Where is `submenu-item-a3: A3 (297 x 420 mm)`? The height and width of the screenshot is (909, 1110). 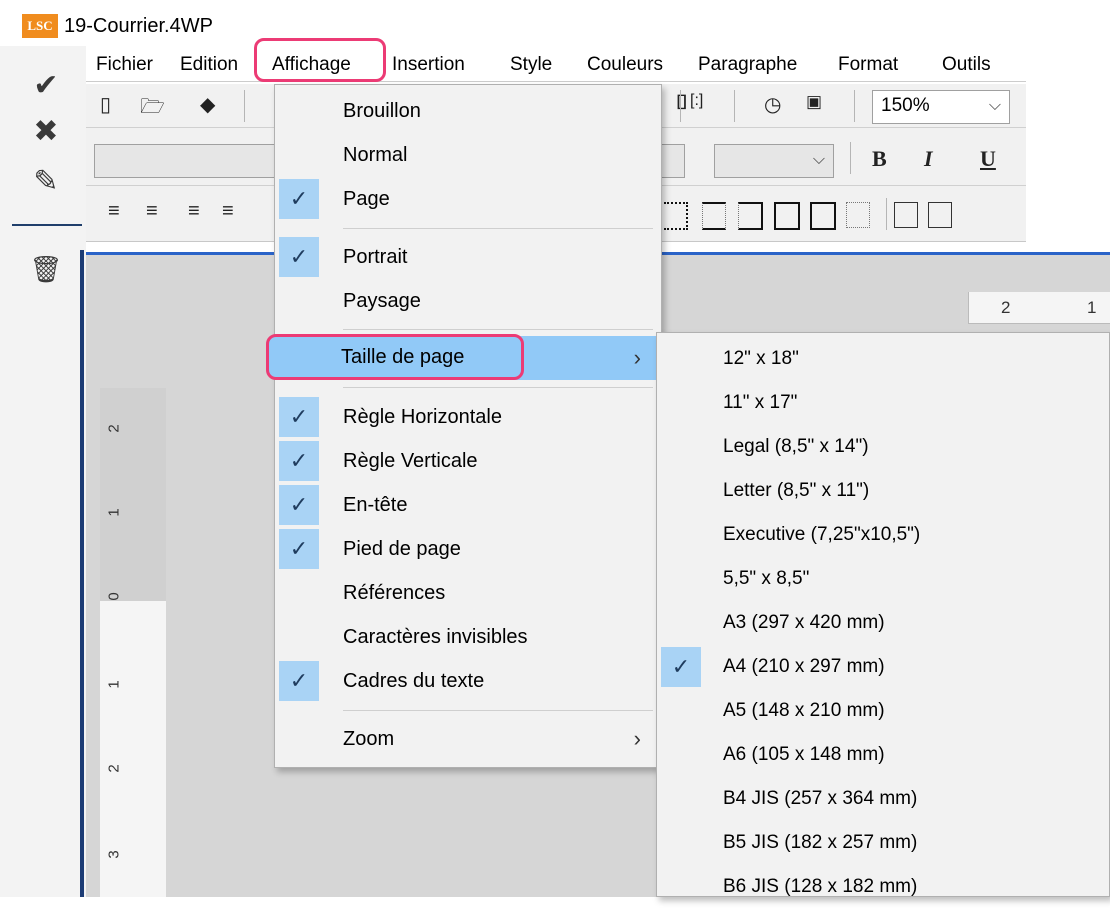
submenu-item-a3: A3 (297 x 420 mm) is located at coordinates (883, 623).